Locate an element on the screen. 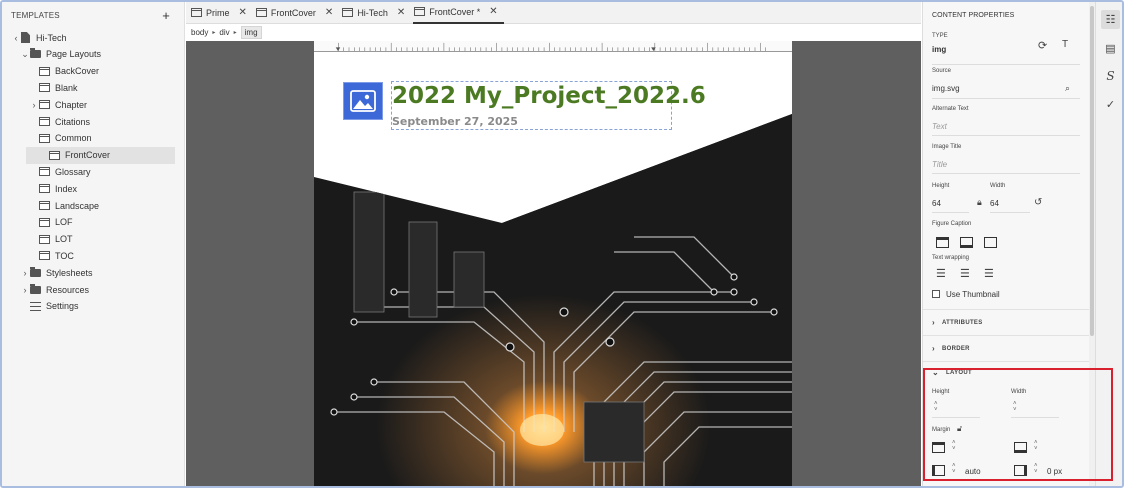 The width and height of the screenshot is (1124, 488). reset-size-icon: ↺ is located at coordinates (1038, 202).